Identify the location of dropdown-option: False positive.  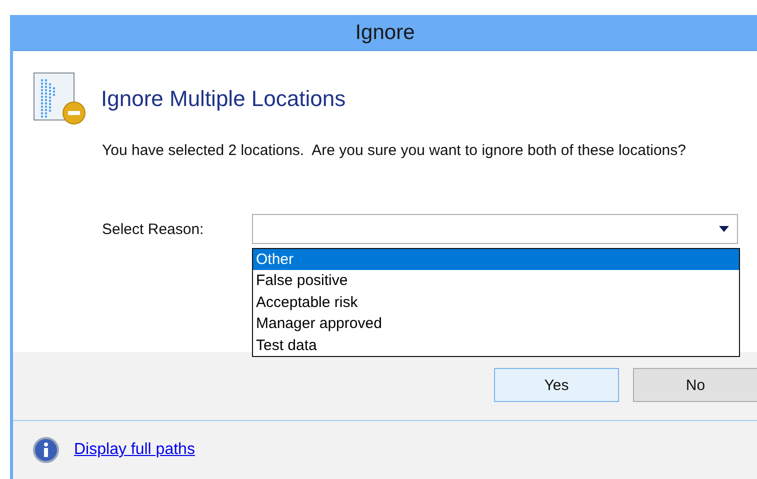
(496, 281).